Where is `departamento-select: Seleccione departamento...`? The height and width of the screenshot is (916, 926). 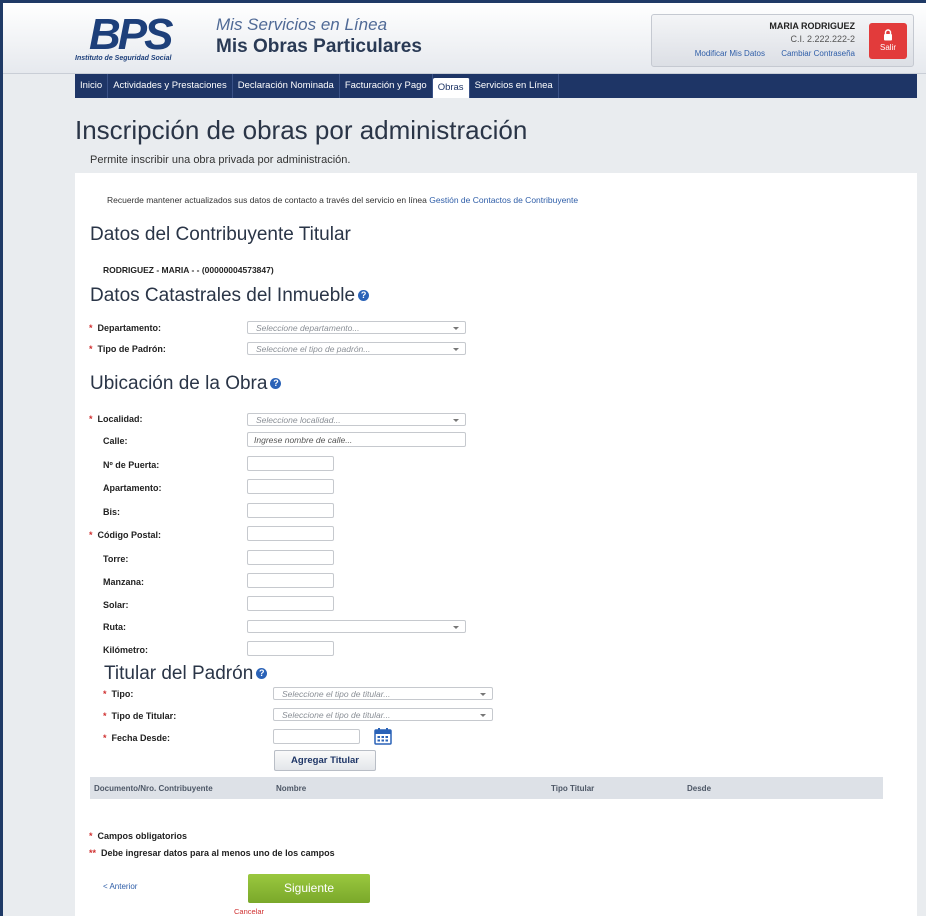 departamento-select: Seleccione departamento... is located at coordinates (356, 327).